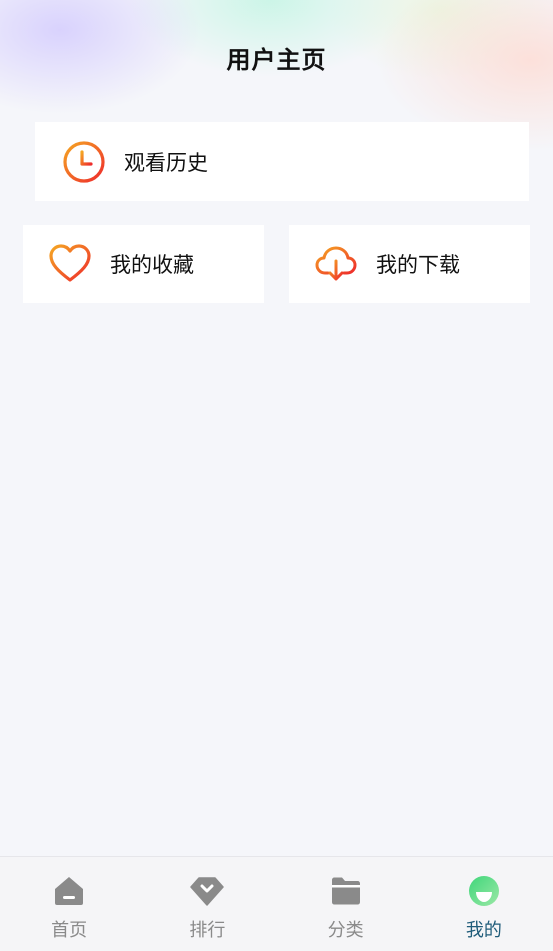 This screenshot has width=553, height=951. Describe the element at coordinates (69, 891) in the screenshot. I see `home-icon` at that location.